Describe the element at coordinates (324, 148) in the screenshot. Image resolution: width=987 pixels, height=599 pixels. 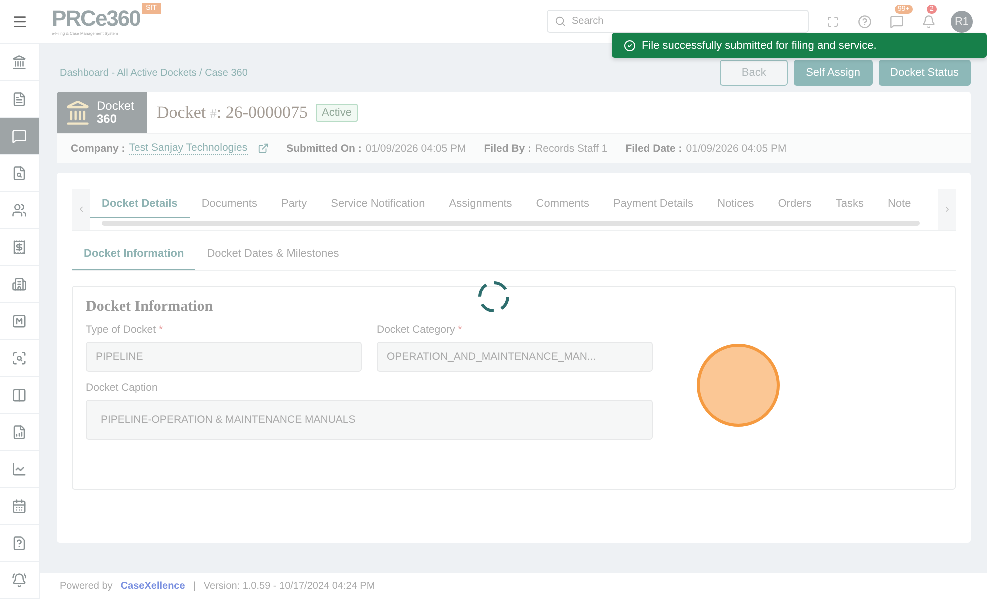
I see `meta-label: Submitted On :` at that location.